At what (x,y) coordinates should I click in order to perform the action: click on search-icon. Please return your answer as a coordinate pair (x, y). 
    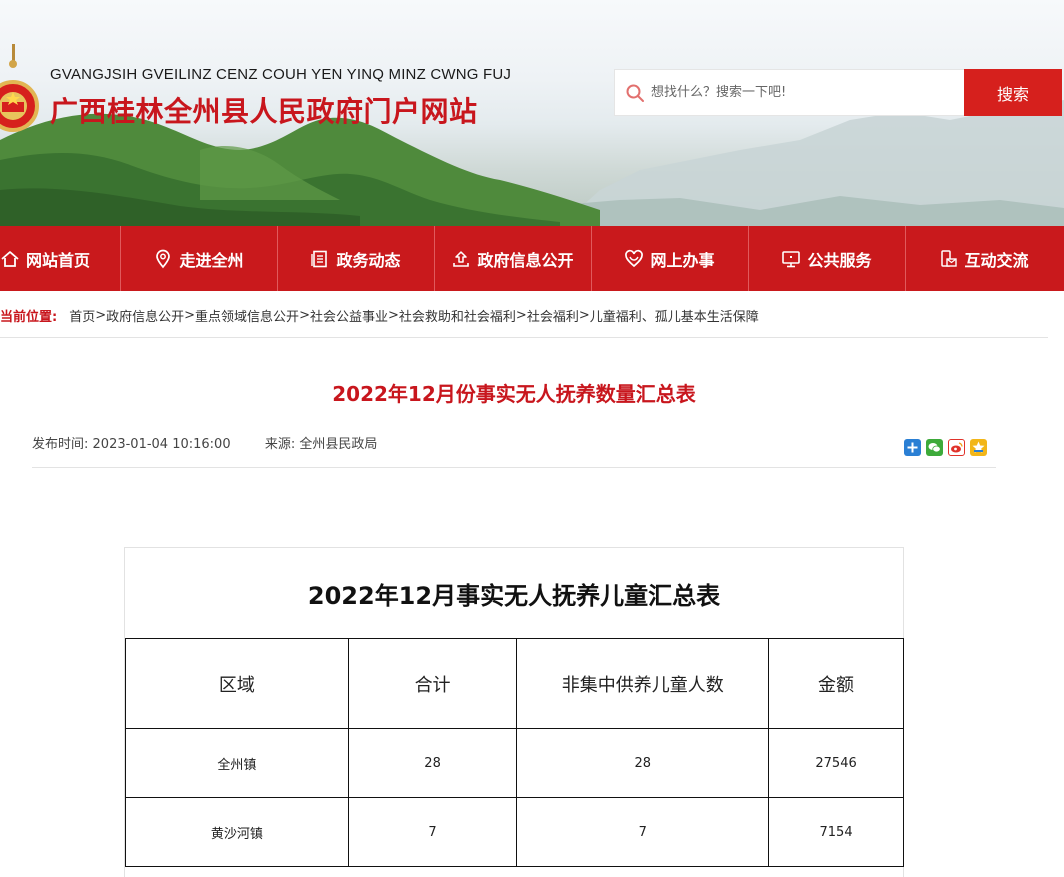
    Looking at the image, I should click on (635, 93).